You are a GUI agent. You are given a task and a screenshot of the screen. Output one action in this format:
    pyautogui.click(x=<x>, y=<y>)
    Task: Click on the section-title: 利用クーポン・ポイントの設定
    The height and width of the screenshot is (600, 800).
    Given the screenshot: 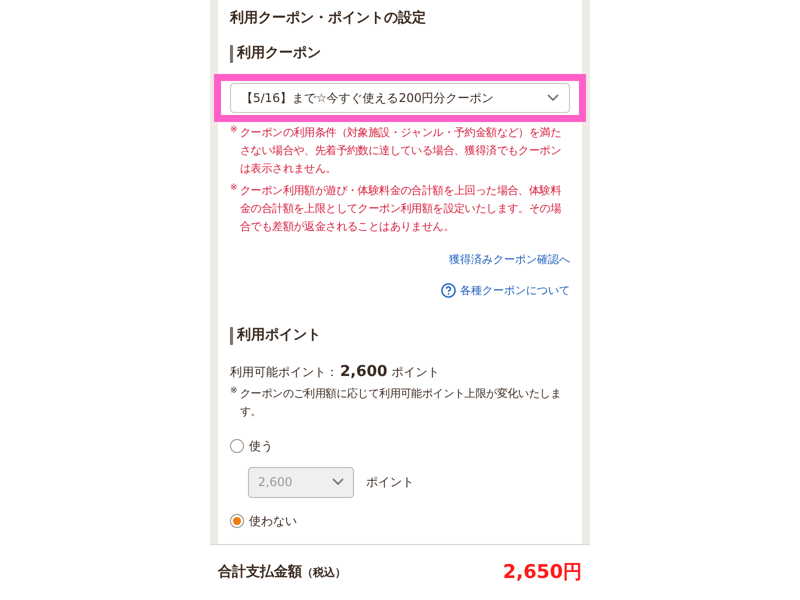 What is the action you would take?
    pyautogui.click(x=328, y=18)
    